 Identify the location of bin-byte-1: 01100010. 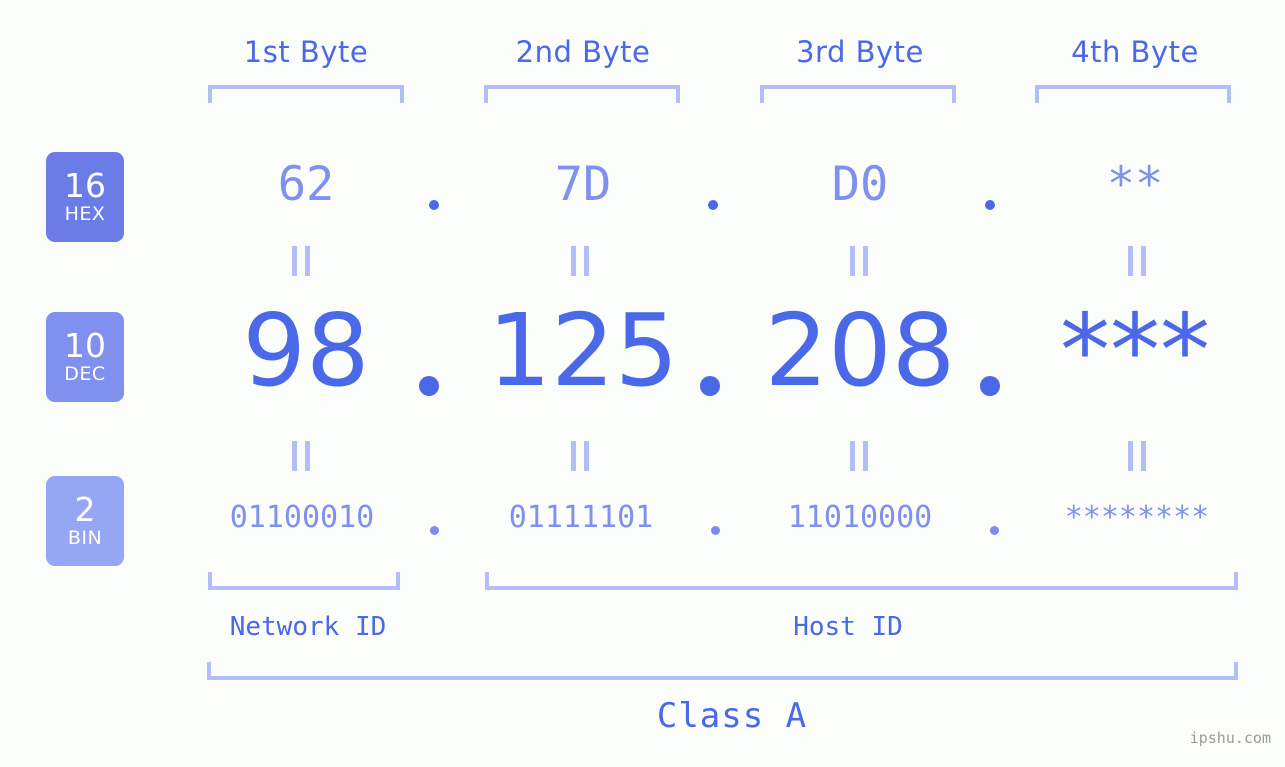
(302, 517).